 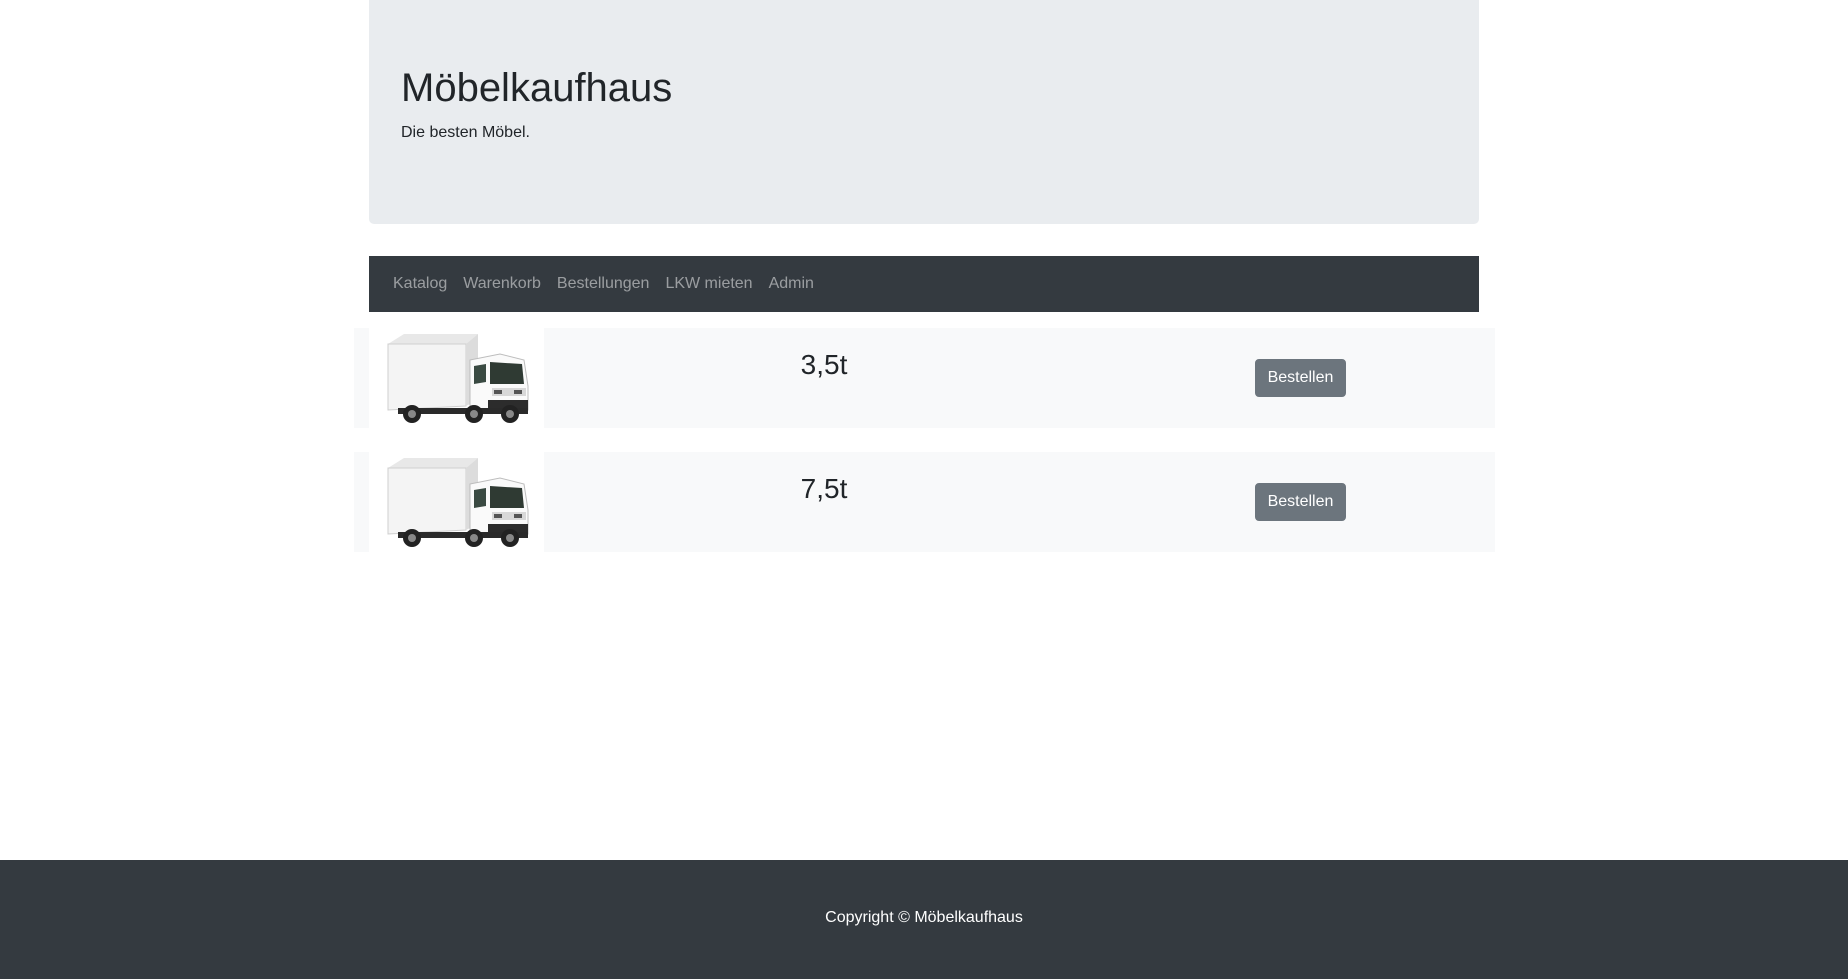 I want to click on truck-weight-label: 3,5t, so click(x=824, y=364).